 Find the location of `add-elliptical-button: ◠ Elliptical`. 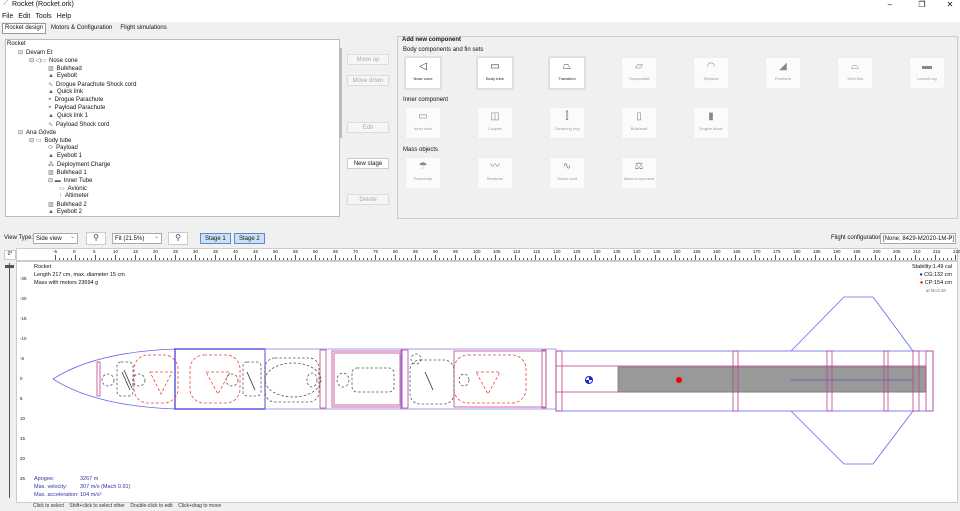

add-elliptical-button: ◠ Elliptical is located at coordinates (711, 73).